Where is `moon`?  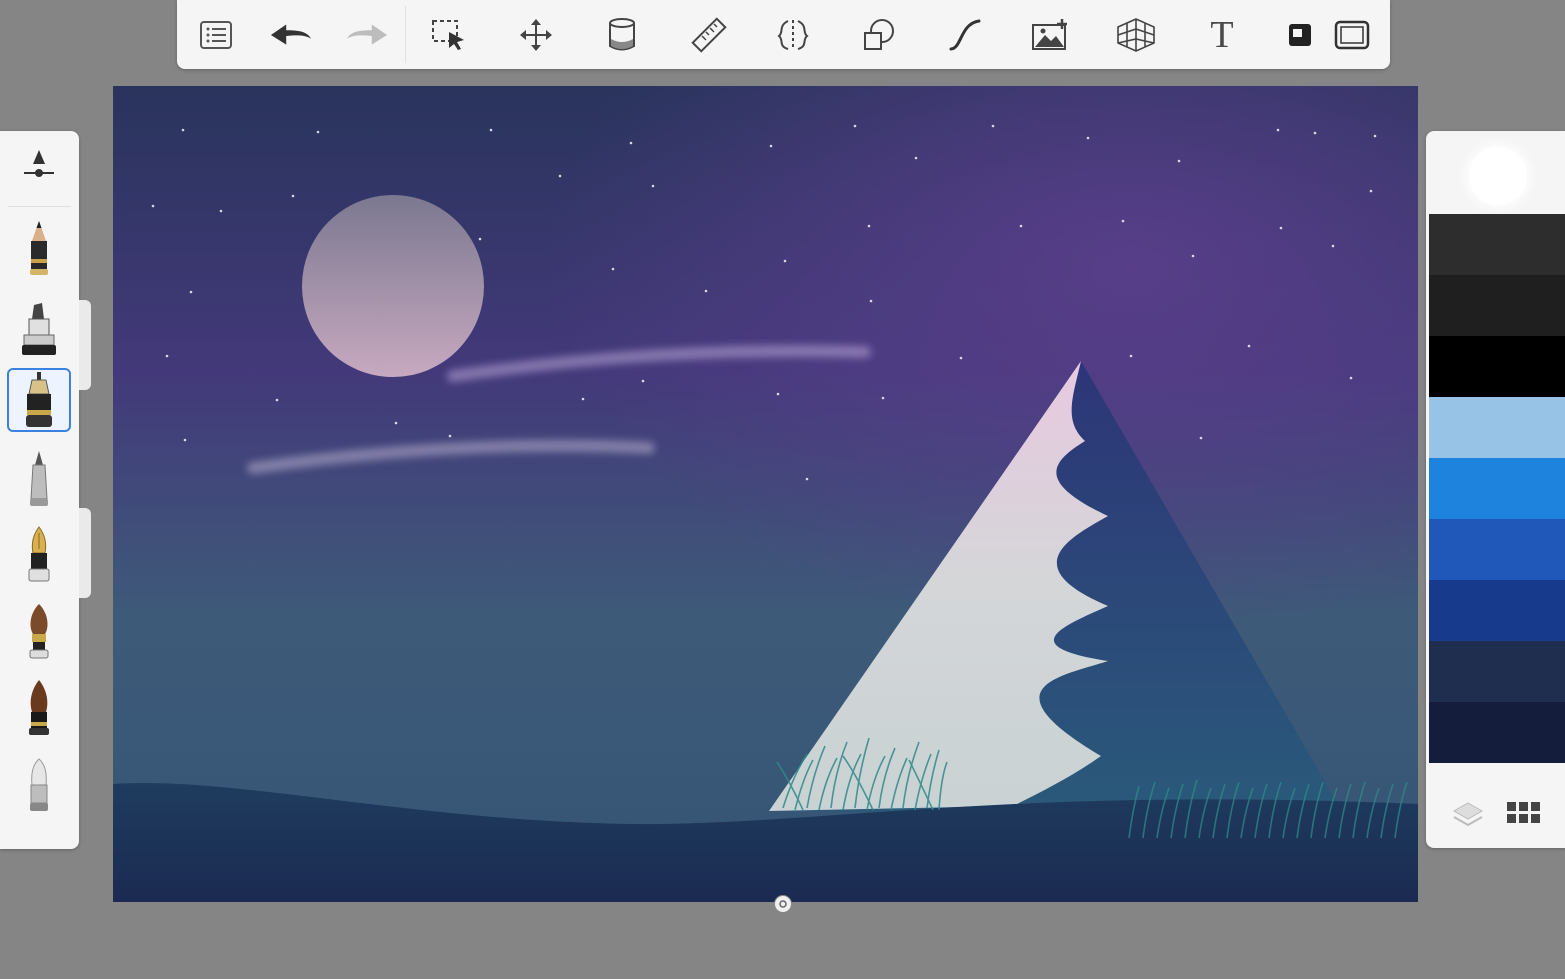
moon is located at coordinates (393, 286).